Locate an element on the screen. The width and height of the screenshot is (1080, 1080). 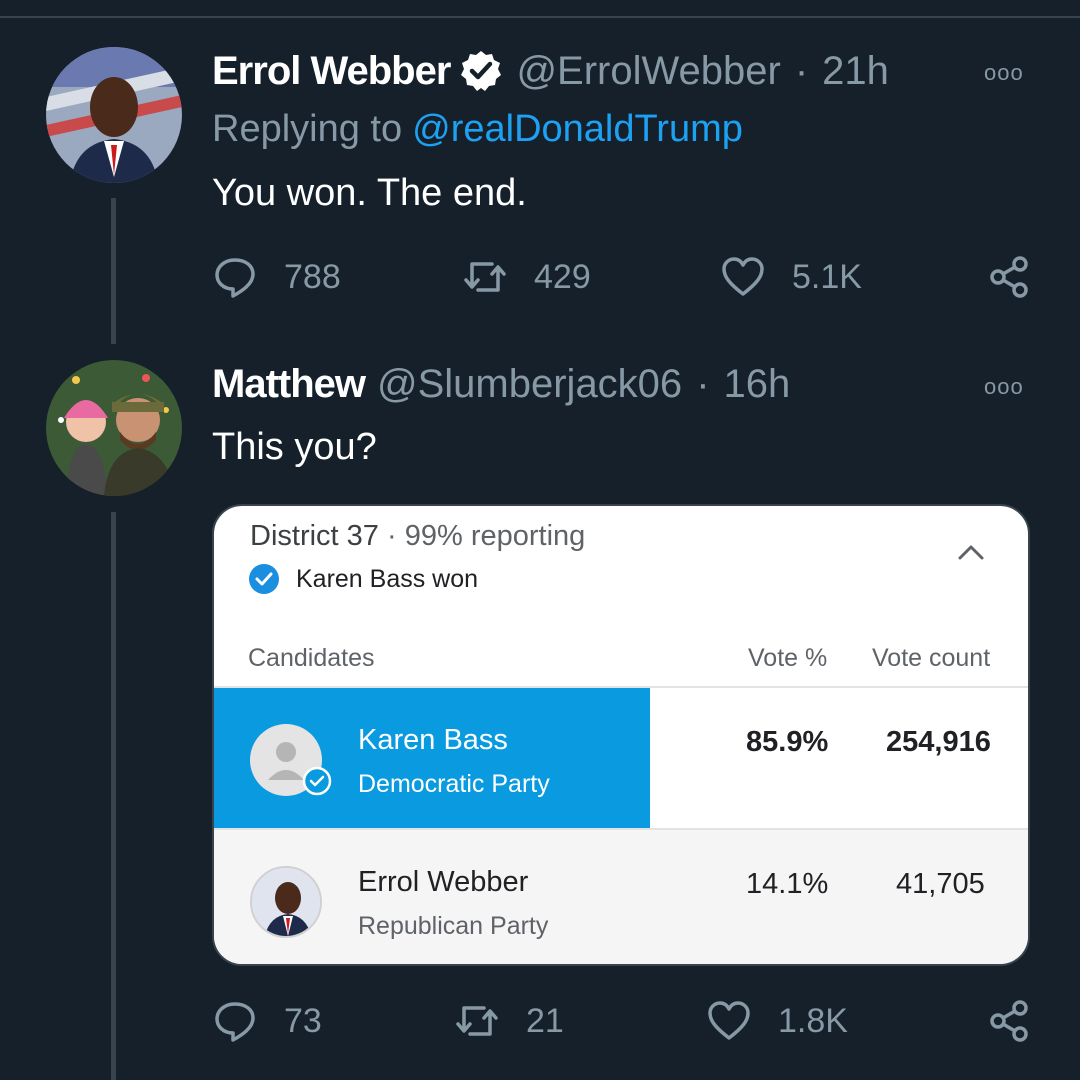
user-handle: @Slumberjack06 is located at coordinates (529, 384).